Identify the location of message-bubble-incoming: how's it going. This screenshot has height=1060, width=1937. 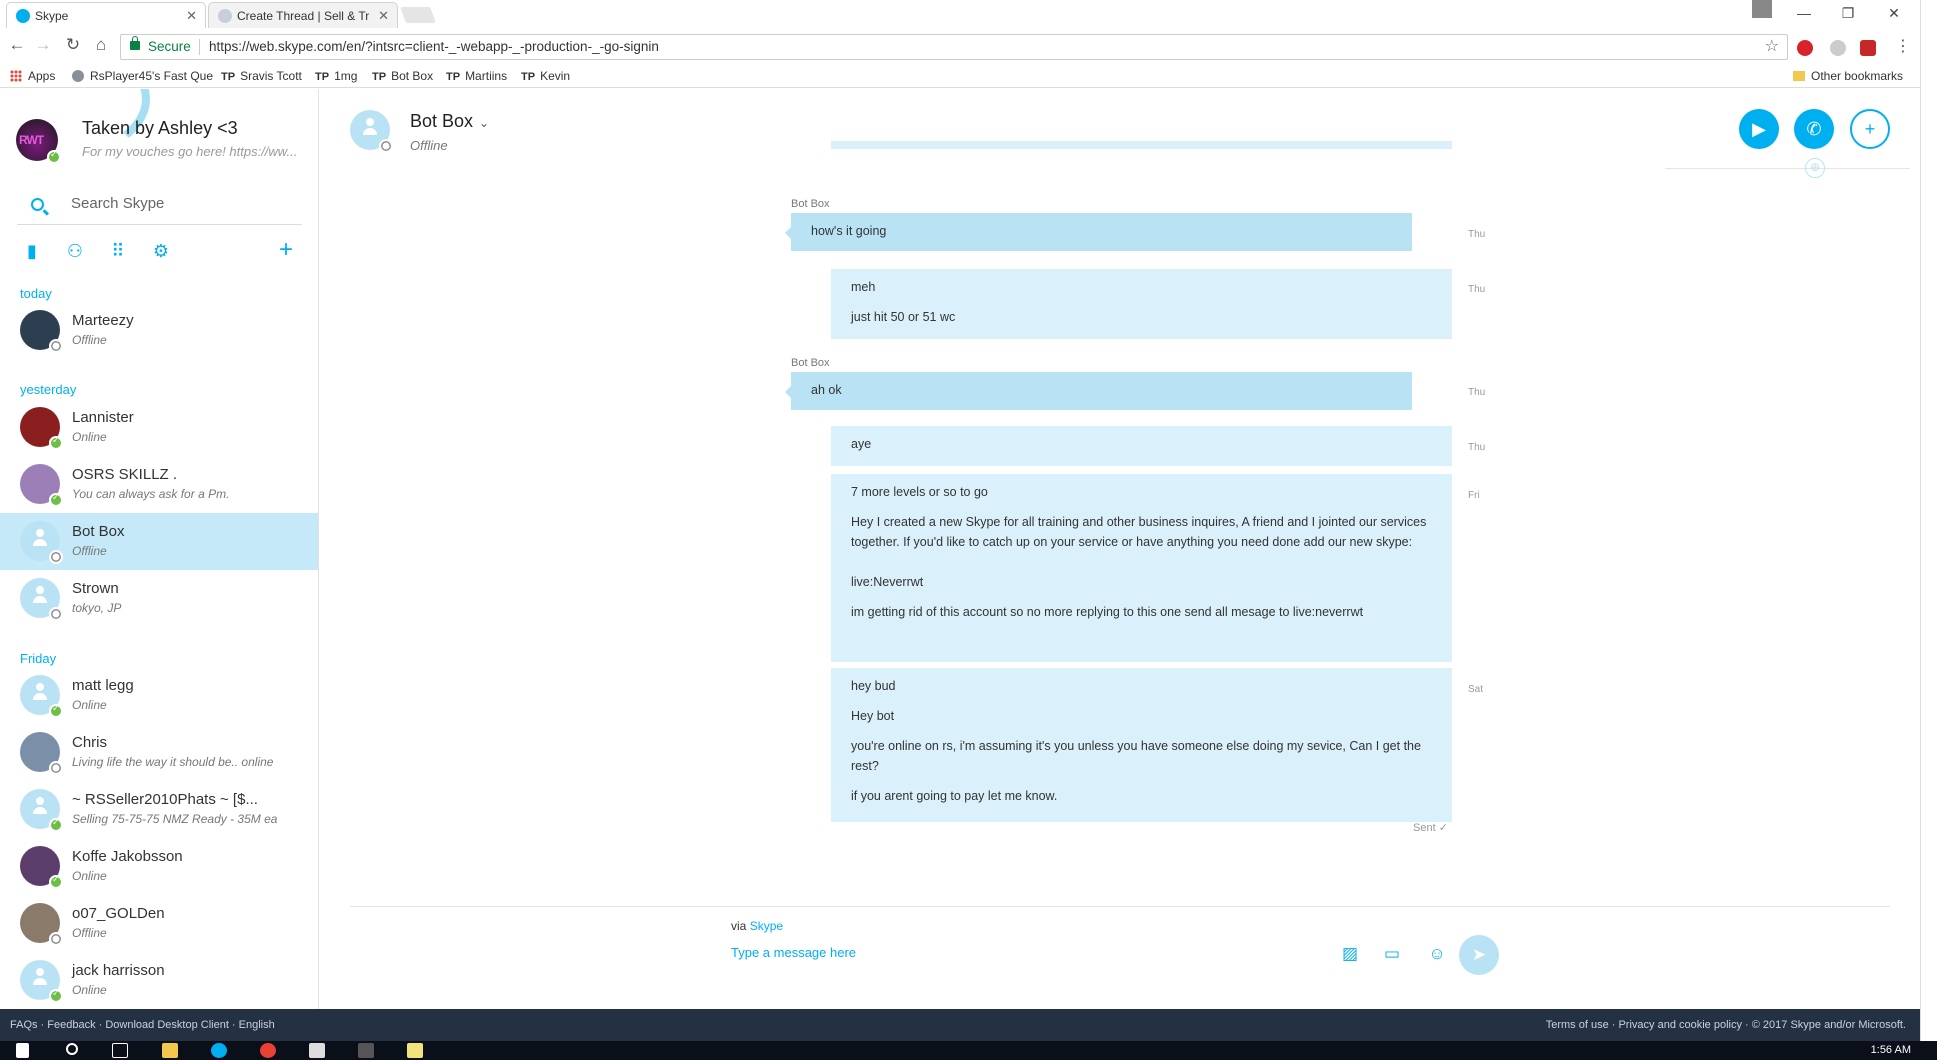
(1098, 232).